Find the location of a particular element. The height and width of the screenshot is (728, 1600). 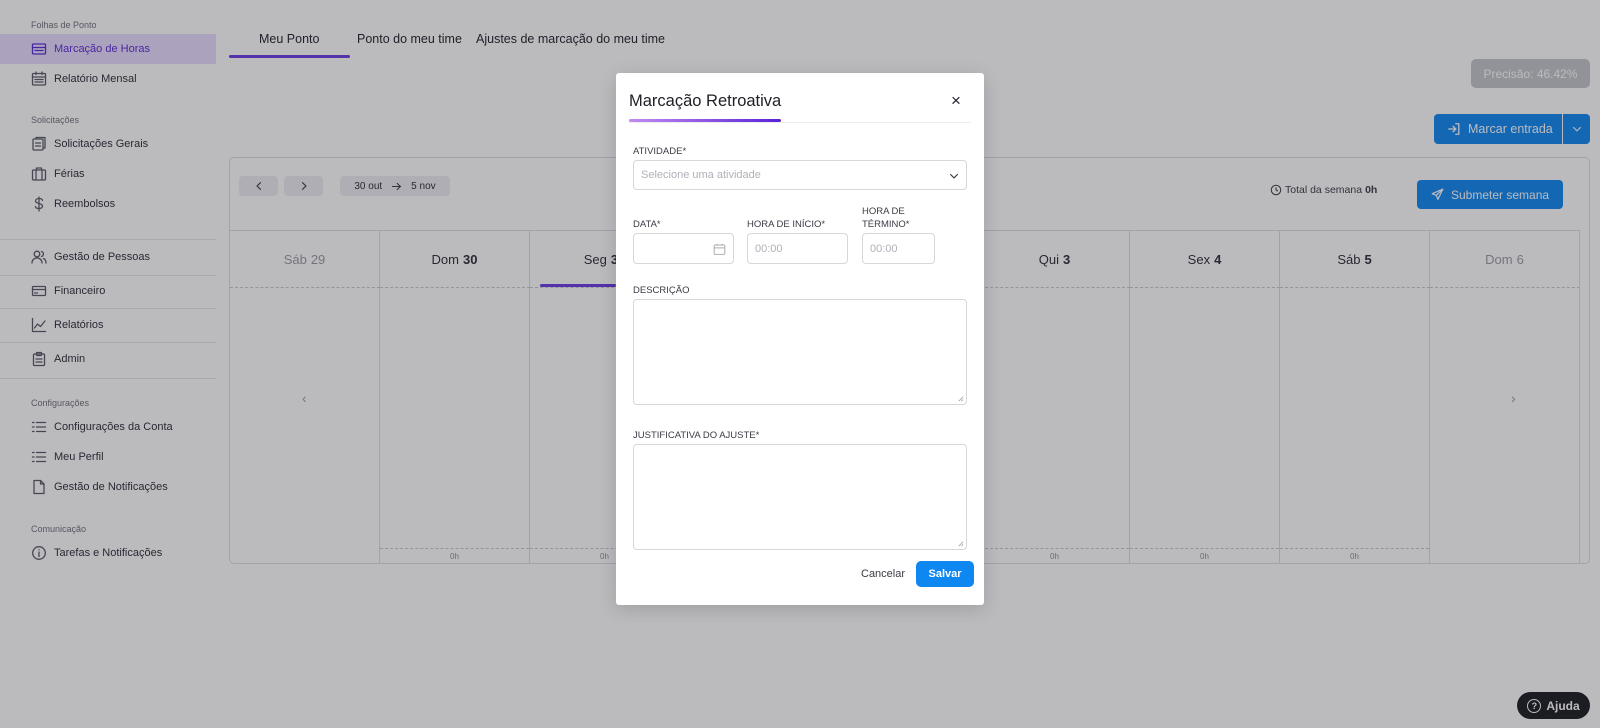

start-time-placeholder: 00:00 is located at coordinates (769, 248).